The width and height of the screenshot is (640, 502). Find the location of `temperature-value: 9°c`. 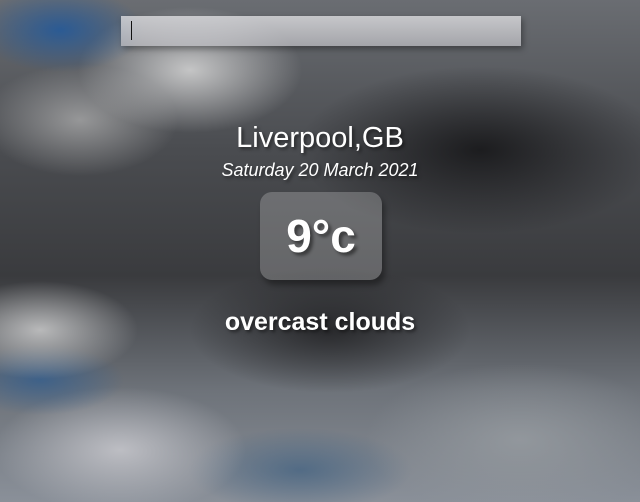

temperature-value: 9°c is located at coordinates (321, 236).